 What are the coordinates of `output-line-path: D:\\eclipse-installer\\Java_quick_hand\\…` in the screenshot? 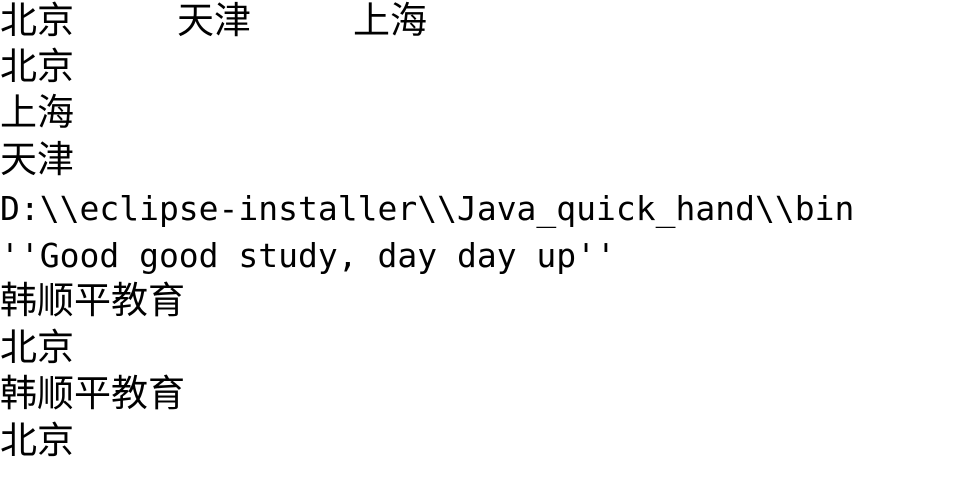 It's located at (427, 208).